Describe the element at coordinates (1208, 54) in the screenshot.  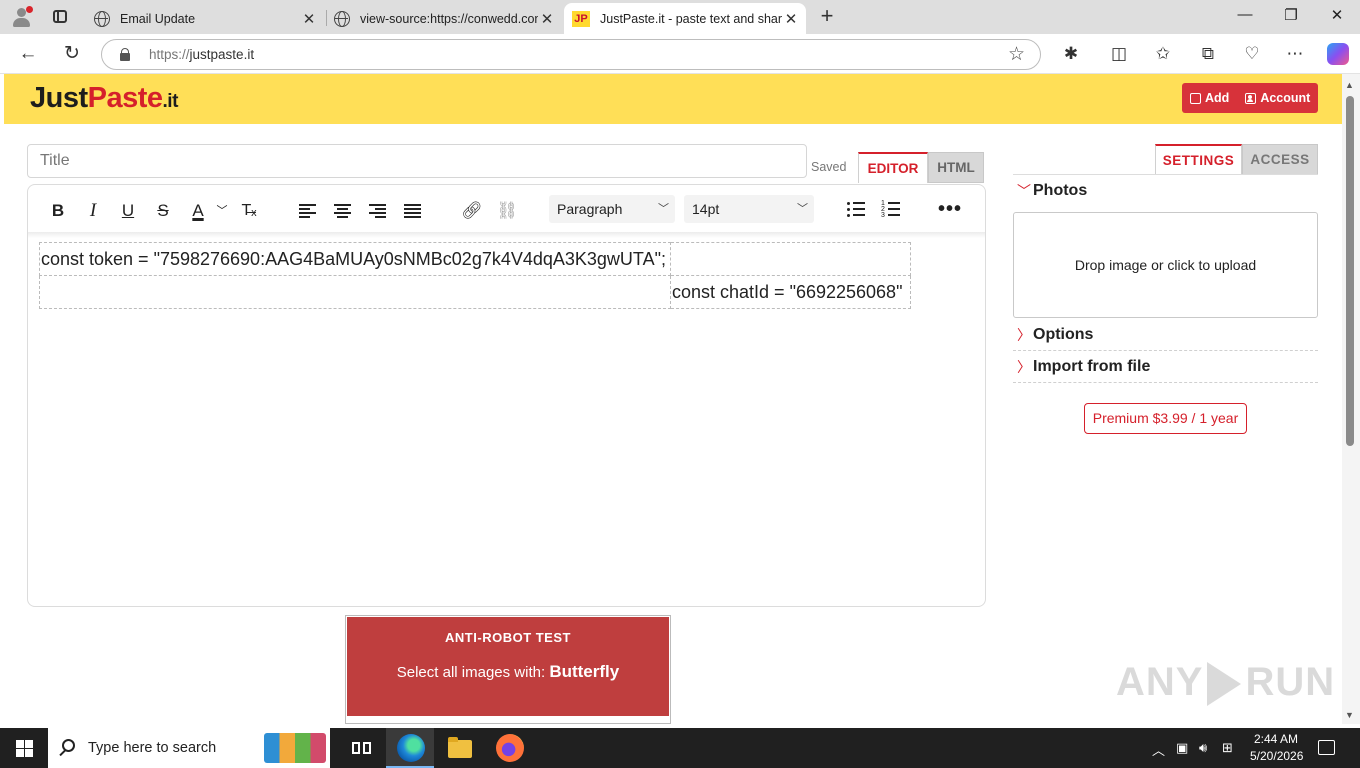
I see `collections-icon: ⧉` at that location.